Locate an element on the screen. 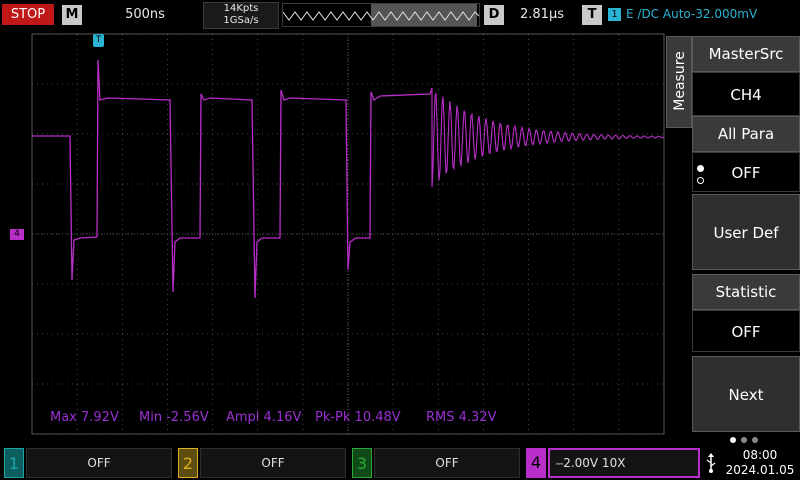  ch3-button: 3 is located at coordinates (362, 463).